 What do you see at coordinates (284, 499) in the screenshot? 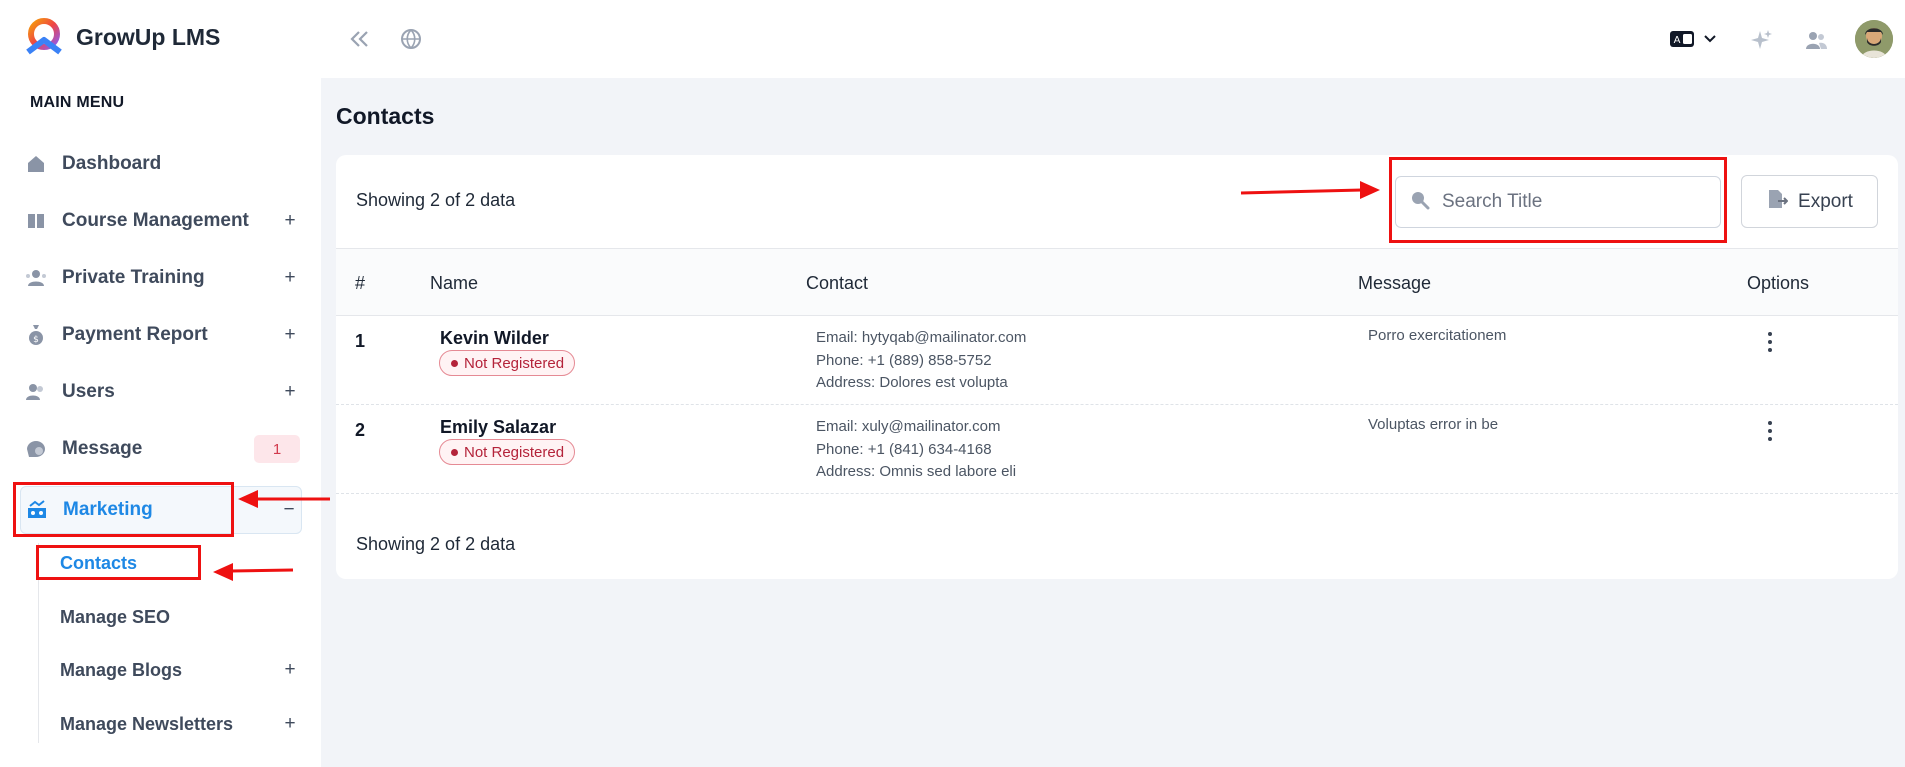
I see `annotation-arrow-marketing` at bounding box center [284, 499].